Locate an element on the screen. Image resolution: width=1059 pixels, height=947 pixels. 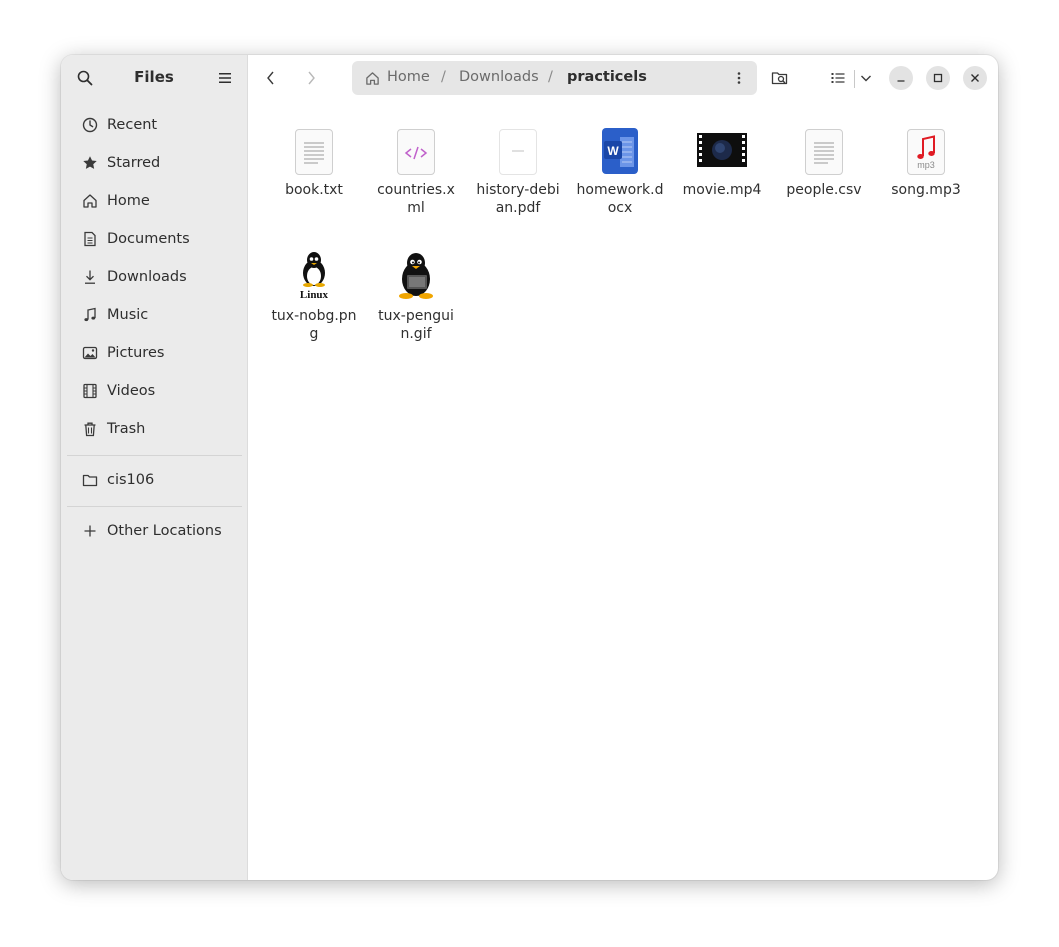
gif-image-thumbnail is located at coordinates (416, 276).